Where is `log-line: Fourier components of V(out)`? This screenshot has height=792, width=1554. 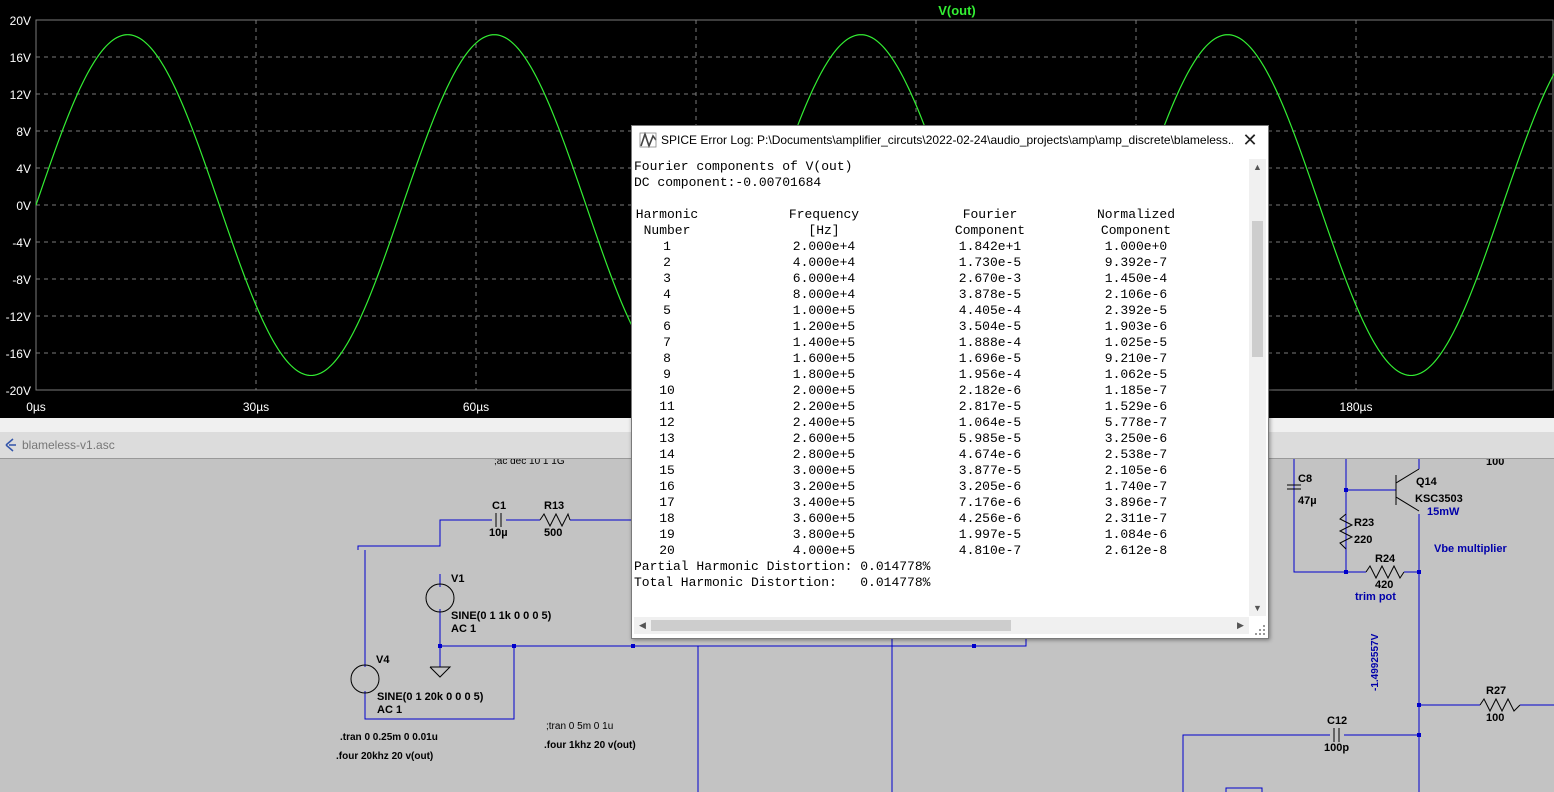 log-line: Fourier components of V(out) is located at coordinates (743, 166).